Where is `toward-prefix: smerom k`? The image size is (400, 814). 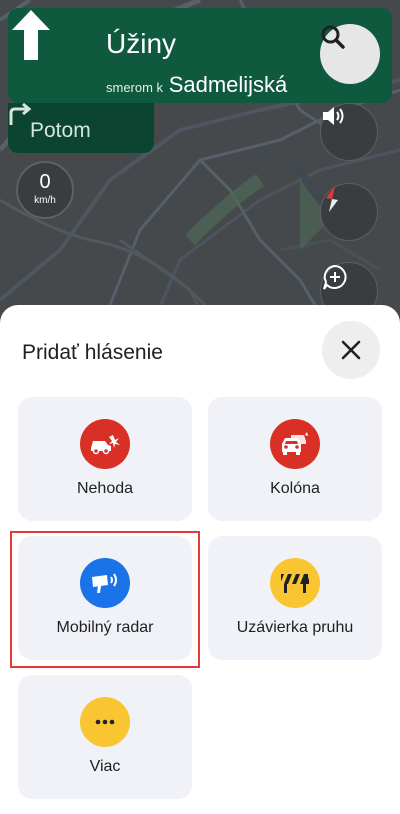
toward-prefix: smerom k is located at coordinates (135, 87).